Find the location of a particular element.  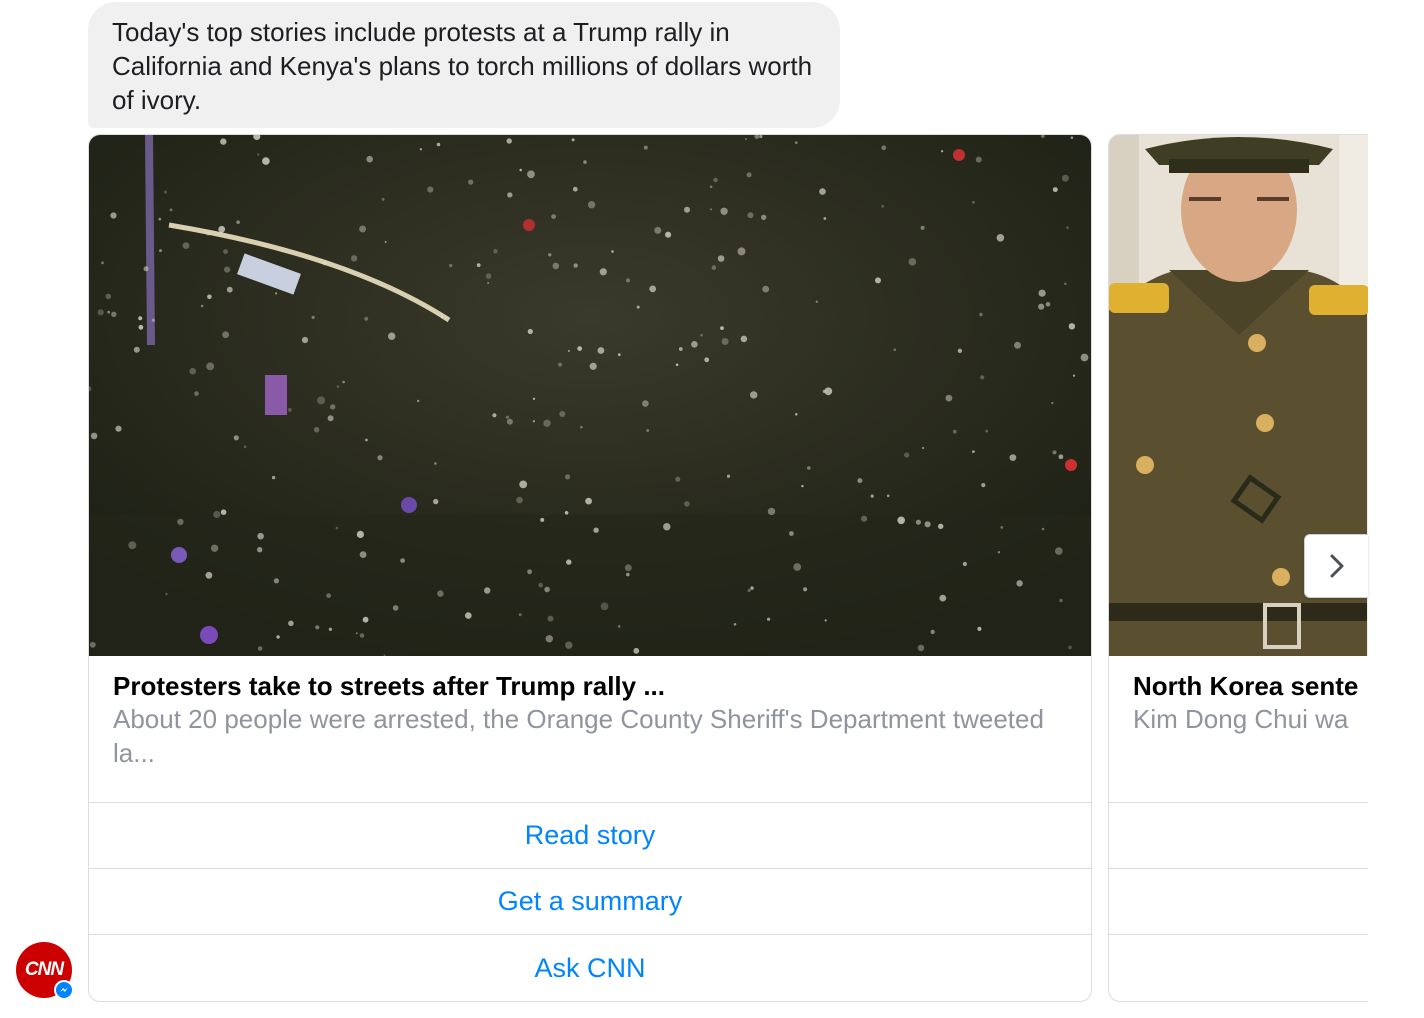

story-description: Kim Dong Chui wa is located at coordinates (1241, 719).